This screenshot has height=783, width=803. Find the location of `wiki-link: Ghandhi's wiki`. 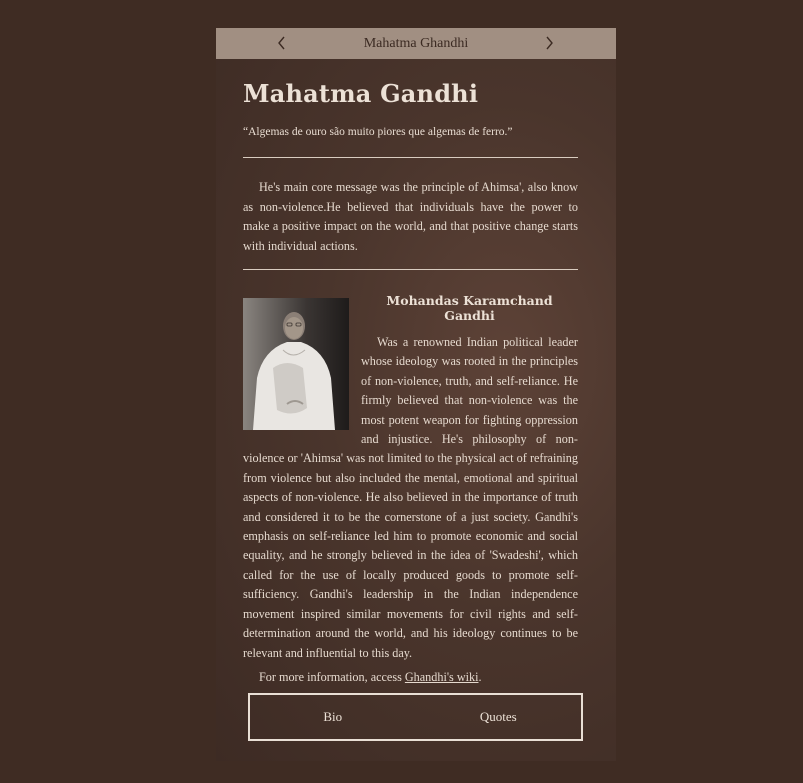

wiki-link: Ghandhi's wiki is located at coordinates (442, 677).